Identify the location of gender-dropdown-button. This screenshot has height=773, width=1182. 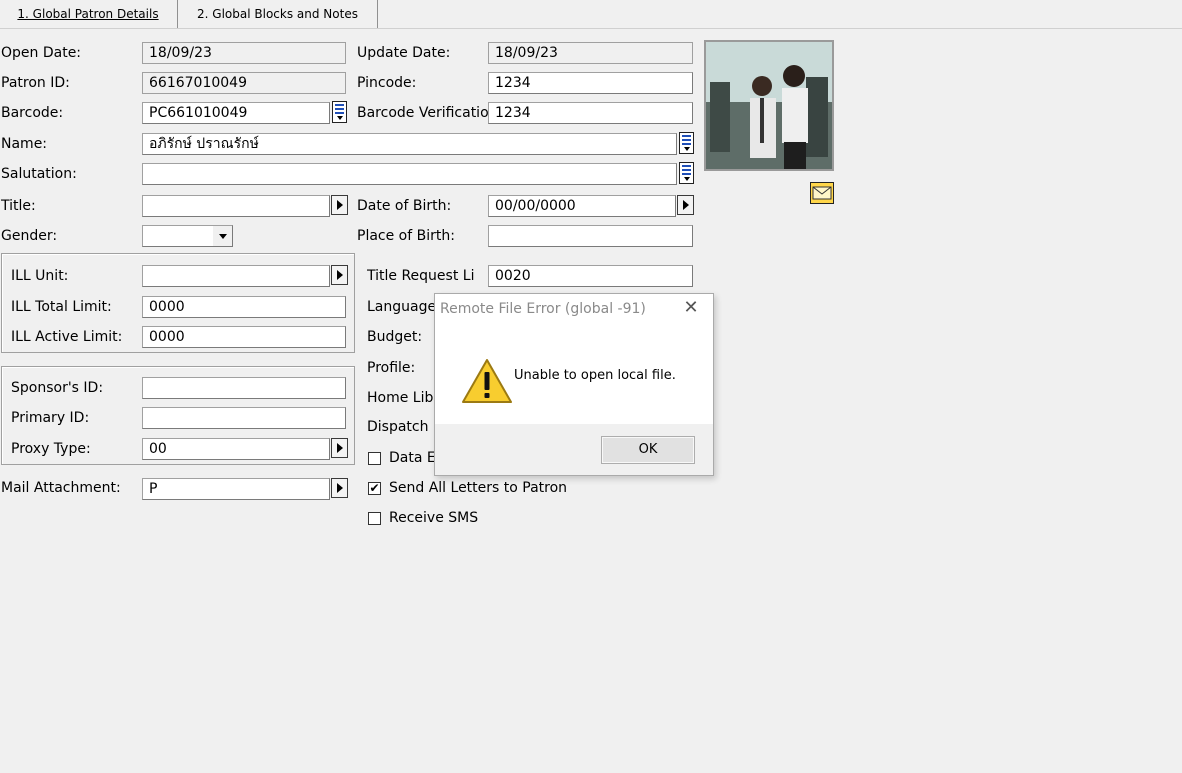
(222, 236).